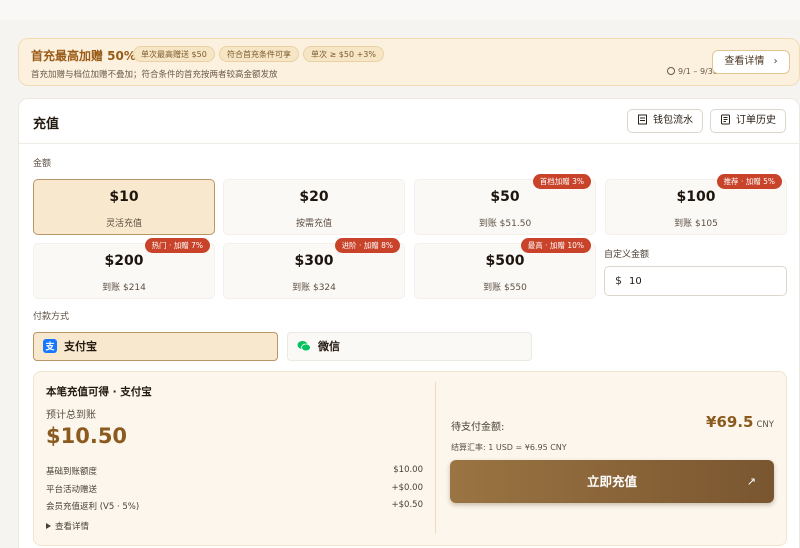 The image size is (800, 548). I want to click on payment-wechat: 微信, so click(409, 346).